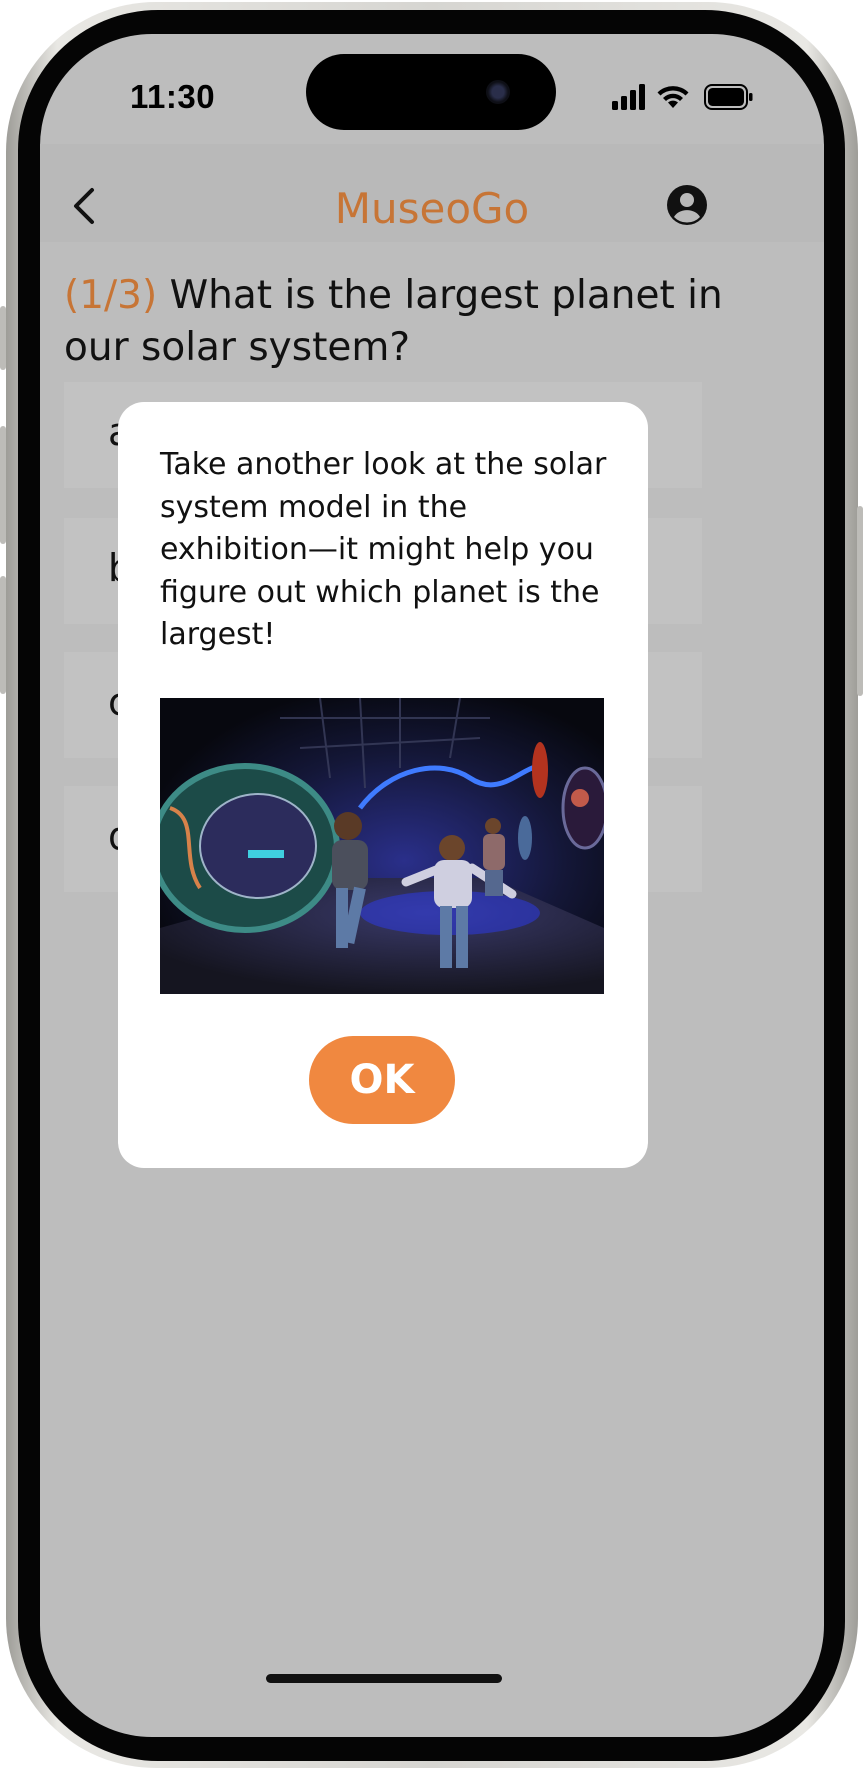 This screenshot has height=1771, width=863. I want to click on app-header: MuseoGo, so click(432, 193).